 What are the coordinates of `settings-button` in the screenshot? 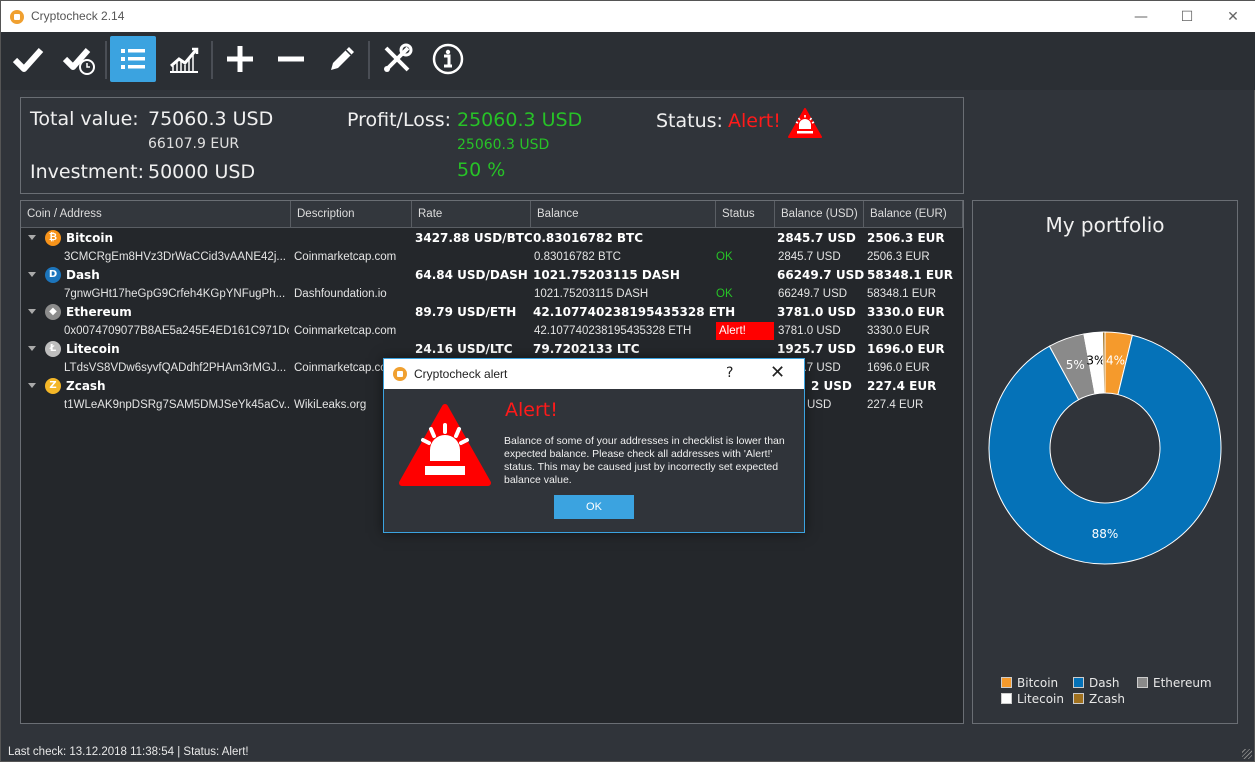 It's located at (397, 59).